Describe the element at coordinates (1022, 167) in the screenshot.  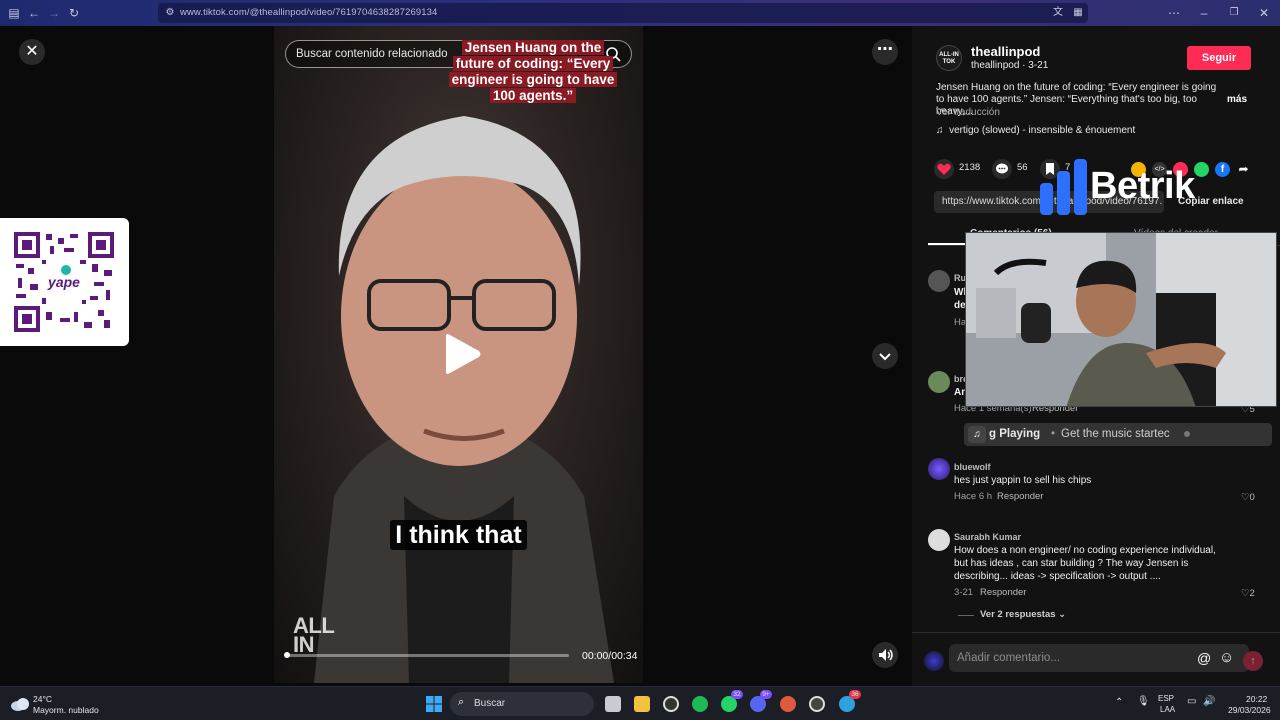
I see `comment-count: 56` at that location.